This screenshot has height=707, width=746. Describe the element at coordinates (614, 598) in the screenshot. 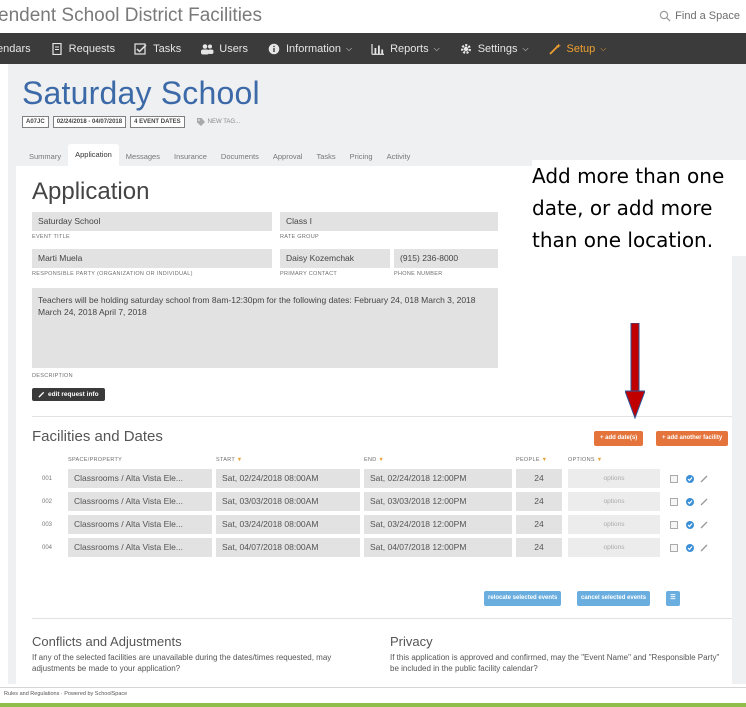

I see `cancel-selected-button: cancel selected events` at that location.